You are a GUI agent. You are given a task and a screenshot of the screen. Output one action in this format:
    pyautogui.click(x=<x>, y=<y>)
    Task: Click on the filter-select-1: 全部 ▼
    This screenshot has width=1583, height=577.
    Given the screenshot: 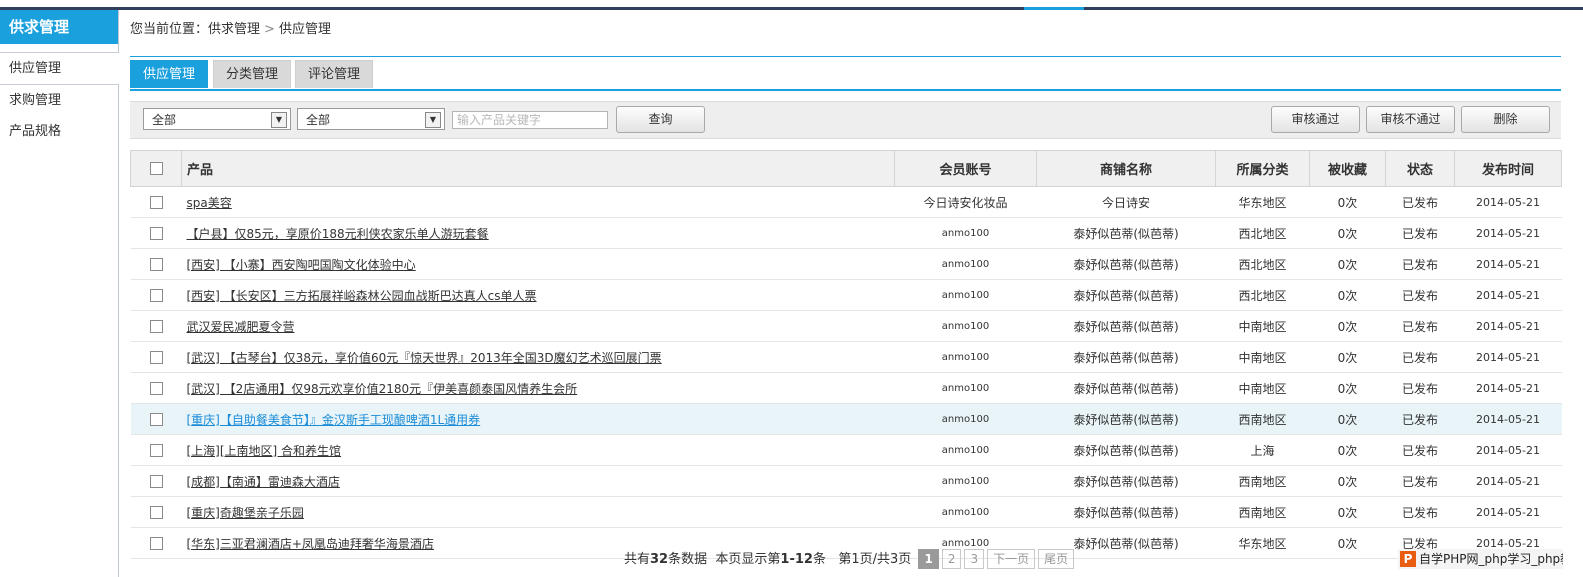 What is the action you would take?
    pyautogui.click(x=217, y=119)
    